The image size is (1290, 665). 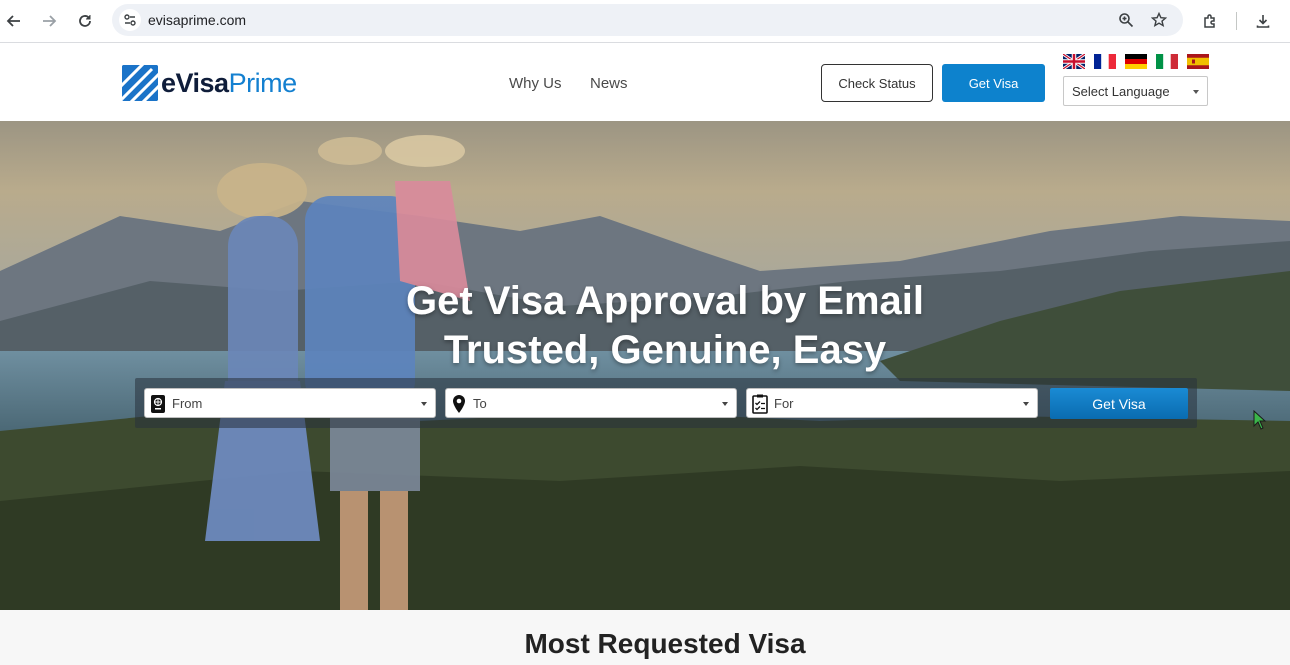 I want to click on checklist-icon, so click(x=760, y=404).